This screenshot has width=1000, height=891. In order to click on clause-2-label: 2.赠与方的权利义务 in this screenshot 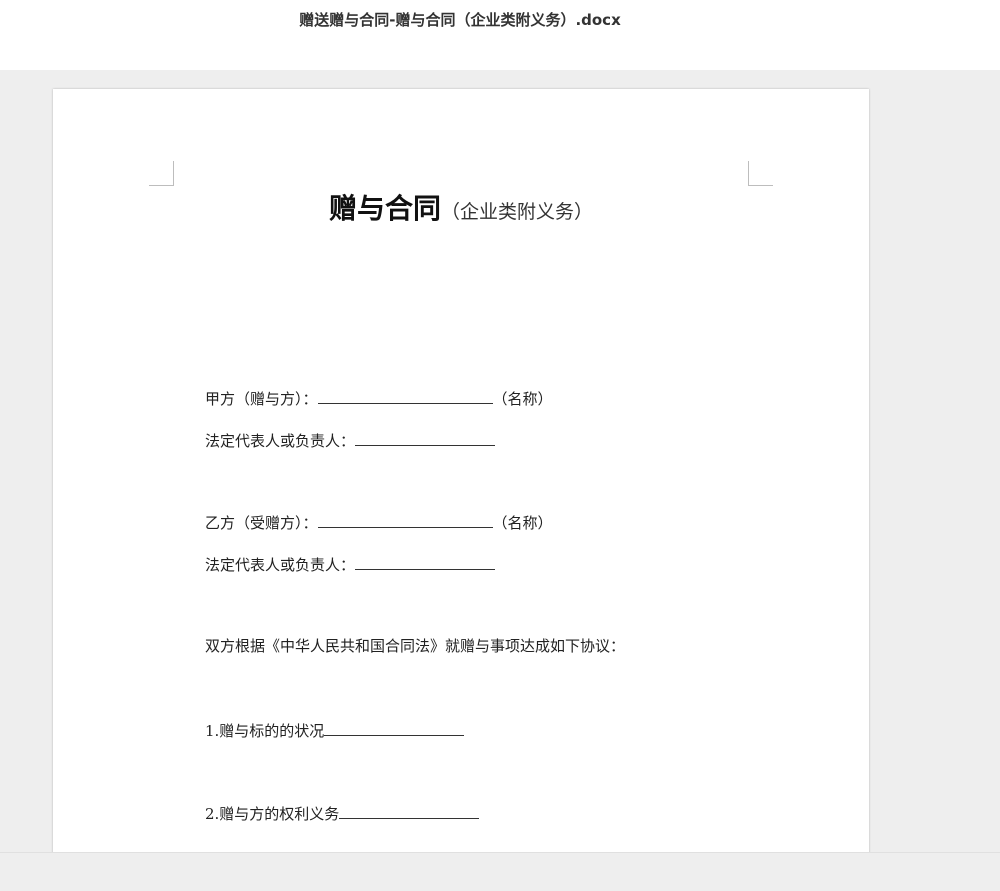, I will do `click(272, 814)`.